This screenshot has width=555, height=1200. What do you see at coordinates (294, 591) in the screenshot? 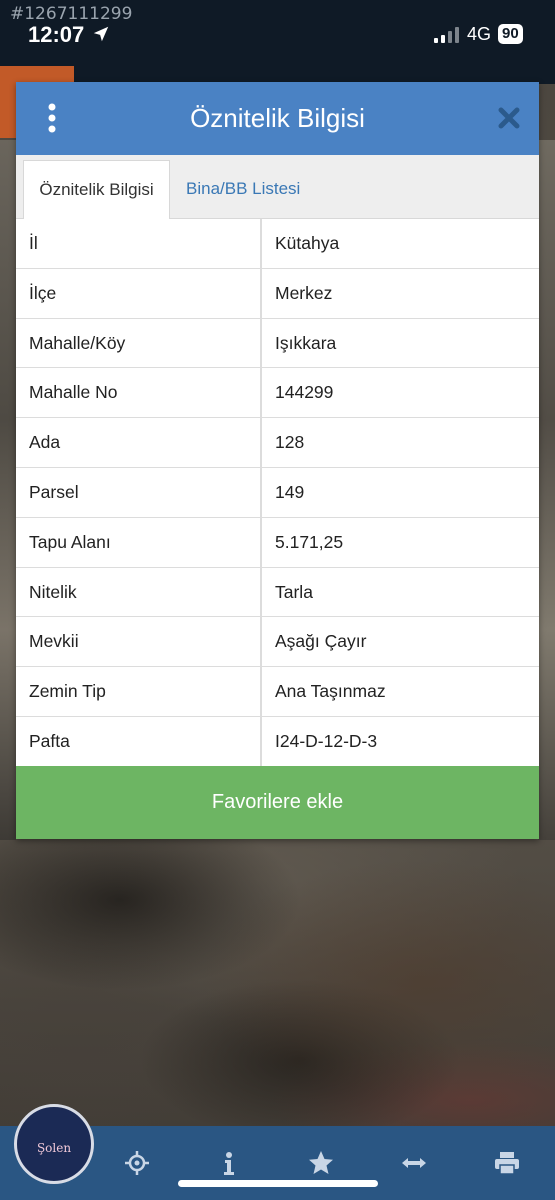
I see `row-value: Tarla` at bounding box center [294, 591].